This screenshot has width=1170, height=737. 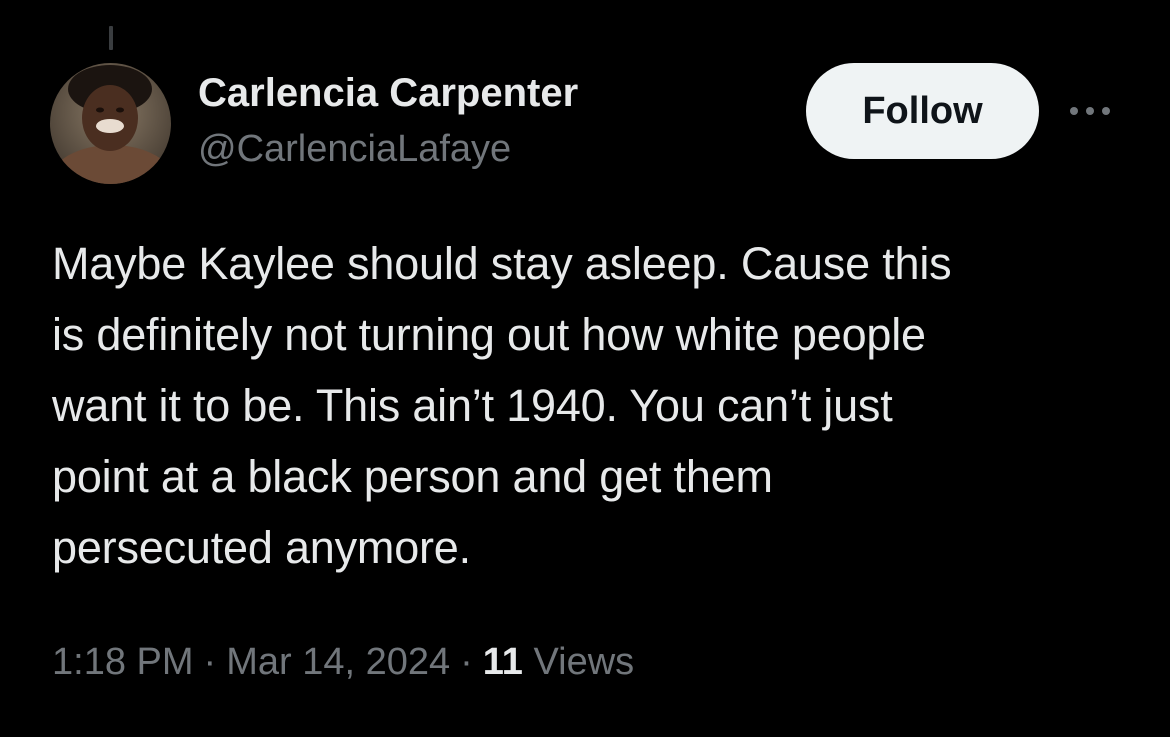 What do you see at coordinates (584, 662) in the screenshot?
I see `views-label: Views` at bounding box center [584, 662].